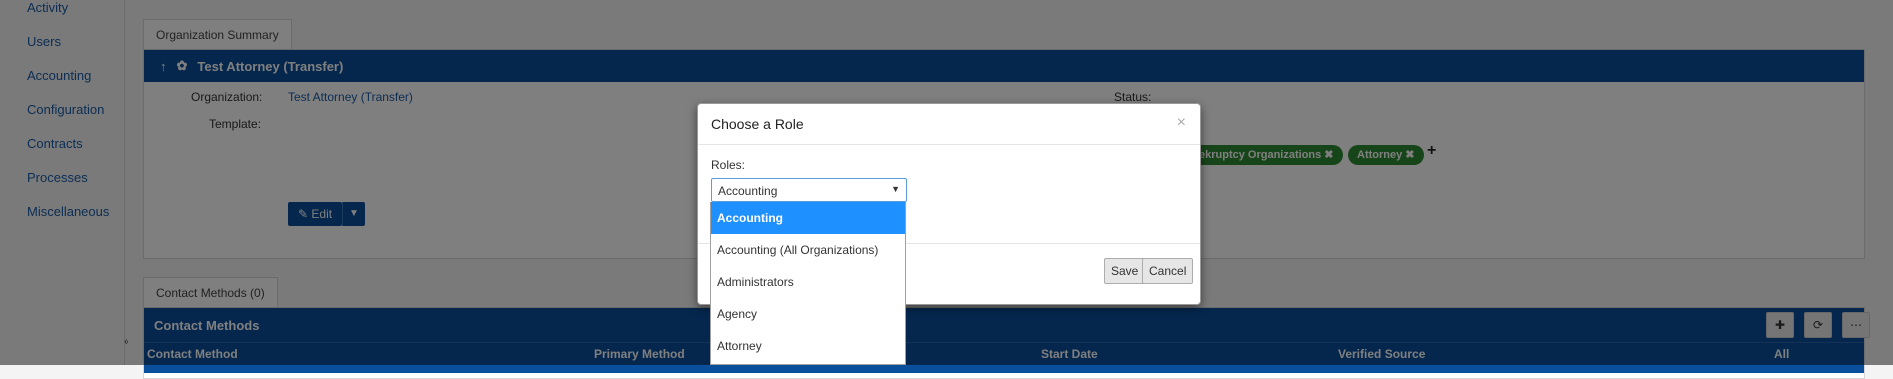 The height and width of the screenshot is (379, 1893). Describe the element at coordinates (1181, 123) in the screenshot. I see `close-icon: ×` at that location.